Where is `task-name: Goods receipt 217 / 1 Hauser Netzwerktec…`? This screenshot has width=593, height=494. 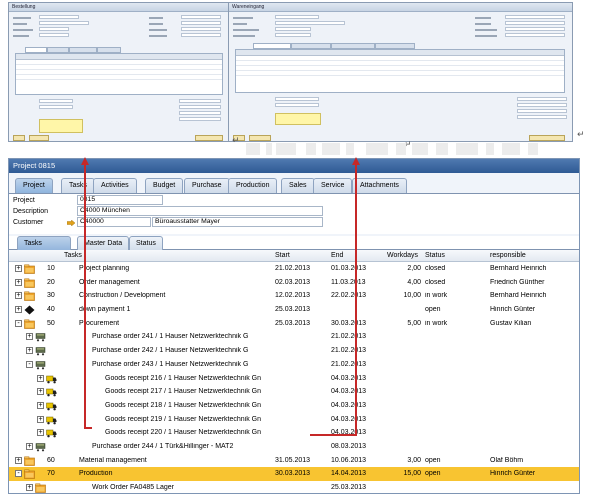 task-name: Goods receipt 217 / 1 Hauser Netzwerktec… is located at coordinates (183, 392).